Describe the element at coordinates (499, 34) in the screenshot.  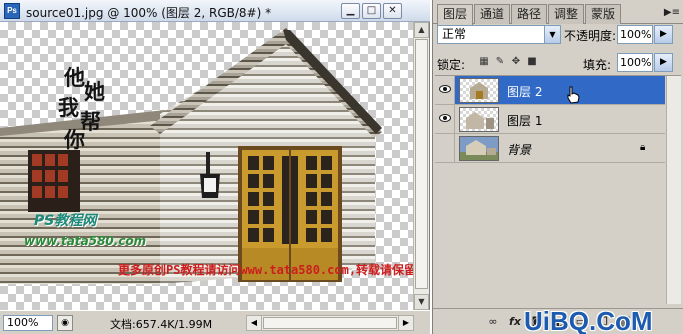
I see `blend-mode-select: 正常 ▼` at that location.